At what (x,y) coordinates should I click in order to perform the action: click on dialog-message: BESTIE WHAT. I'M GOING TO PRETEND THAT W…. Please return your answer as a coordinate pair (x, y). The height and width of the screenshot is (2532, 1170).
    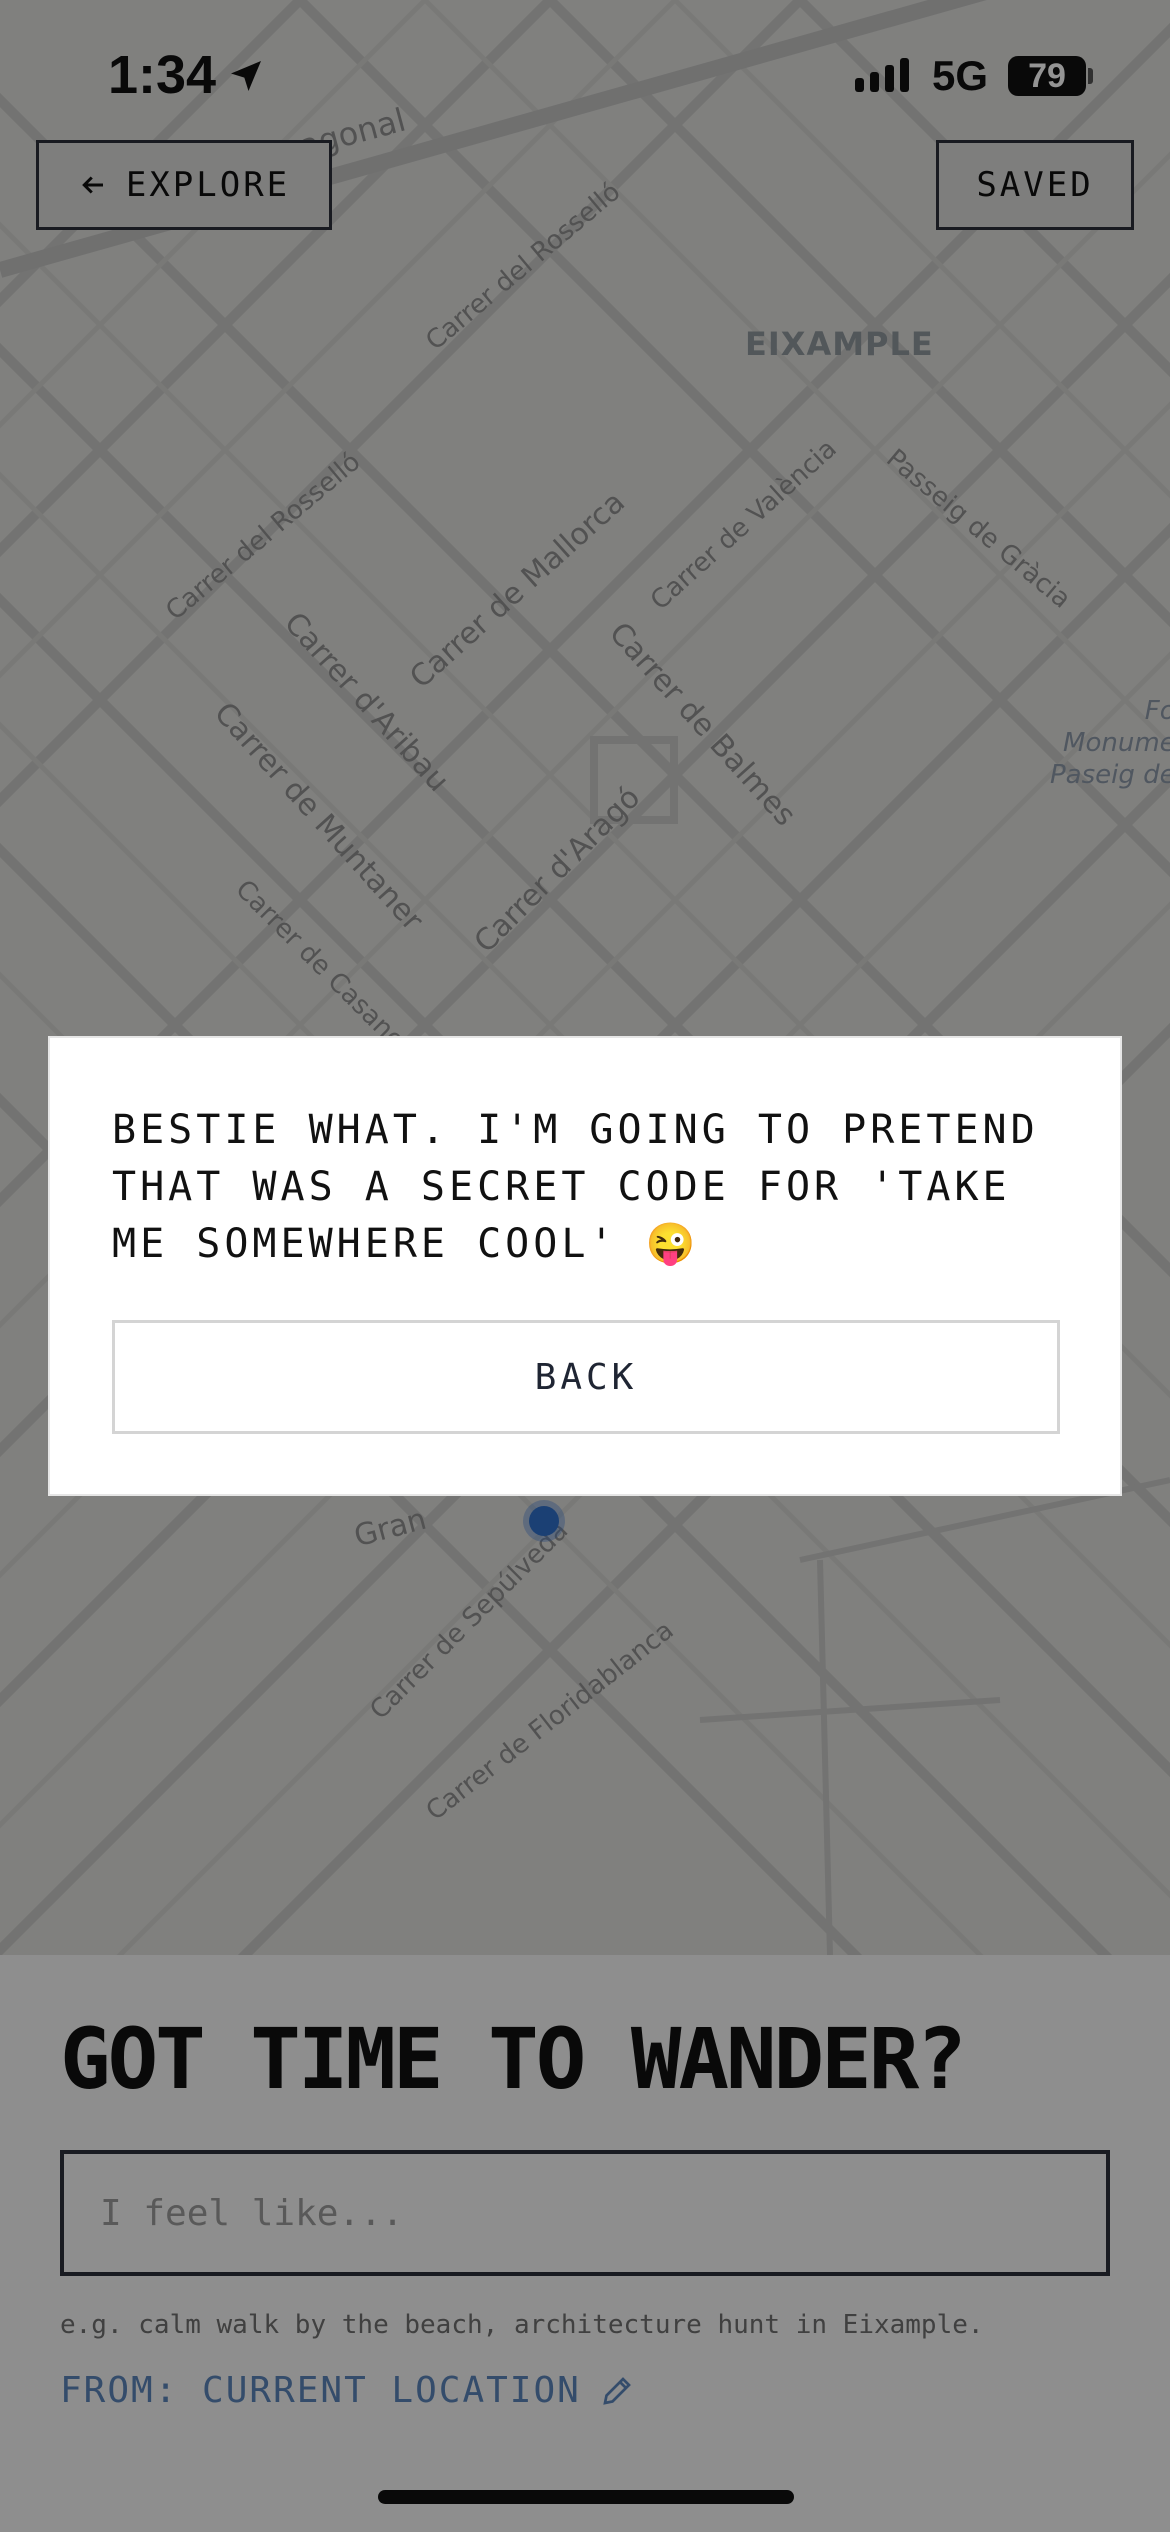
    Looking at the image, I should click on (575, 1187).